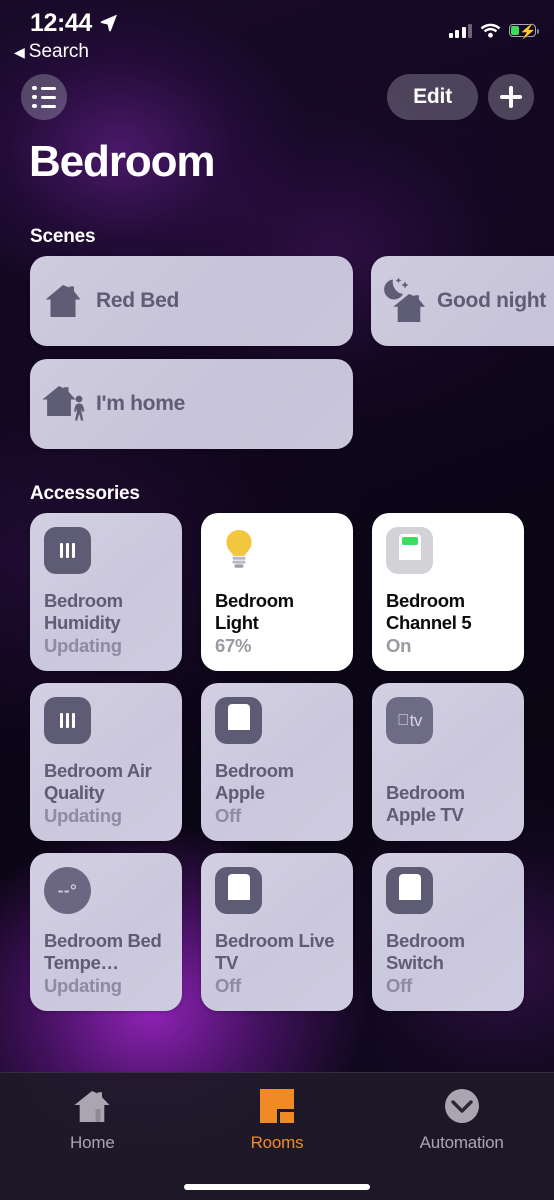 Image resolution: width=554 pixels, height=1200 pixels. What do you see at coordinates (409, 720) in the screenshot?
I see `apple-tv-icon: tv` at bounding box center [409, 720].